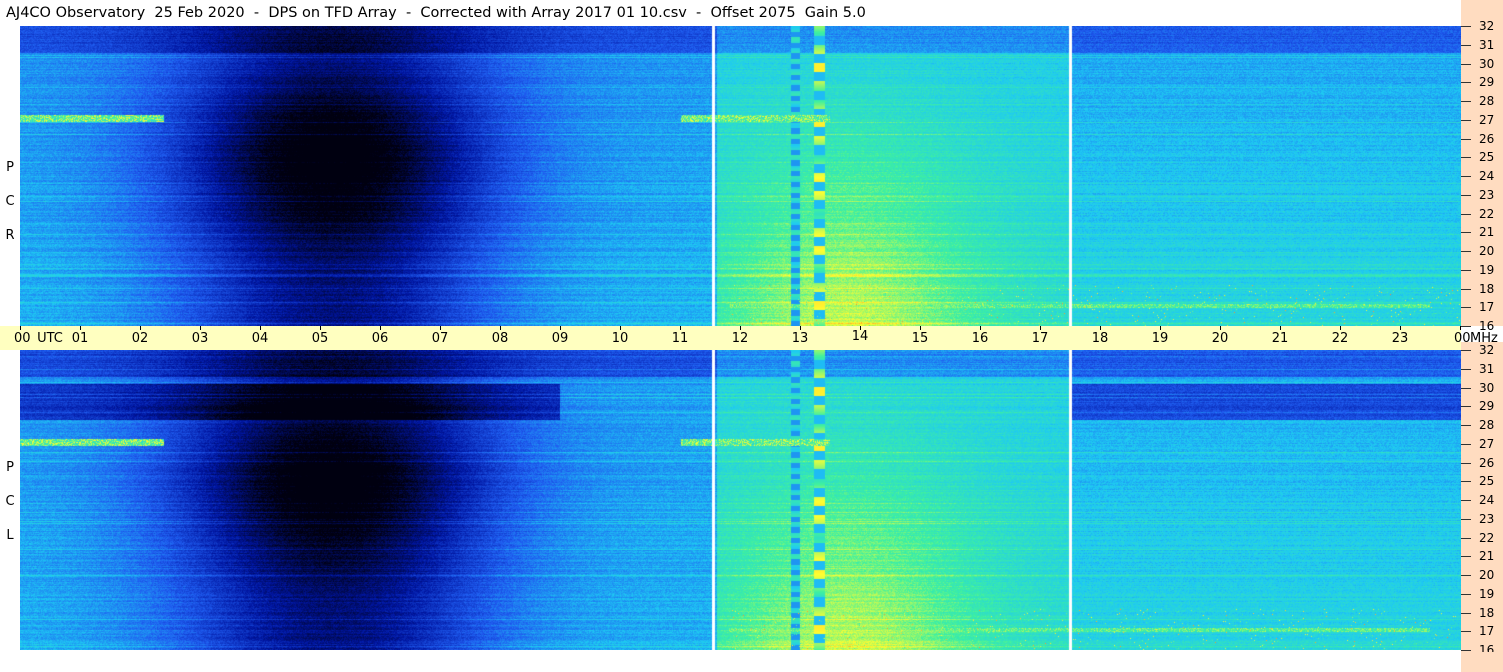  What do you see at coordinates (200, 338) in the screenshot?
I see `x-tick-label: 03` at bounding box center [200, 338].